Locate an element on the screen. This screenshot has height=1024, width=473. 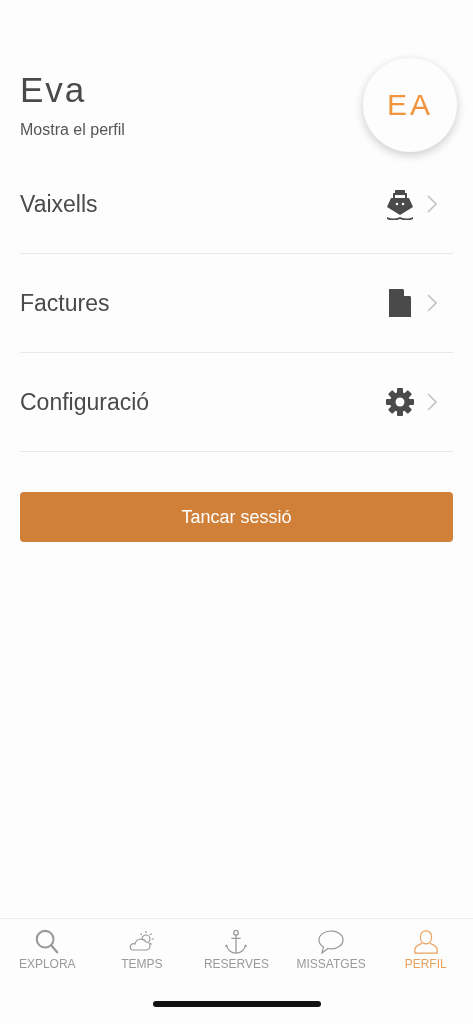
menu-item: Vaixells is located at coordinates (236, 204).